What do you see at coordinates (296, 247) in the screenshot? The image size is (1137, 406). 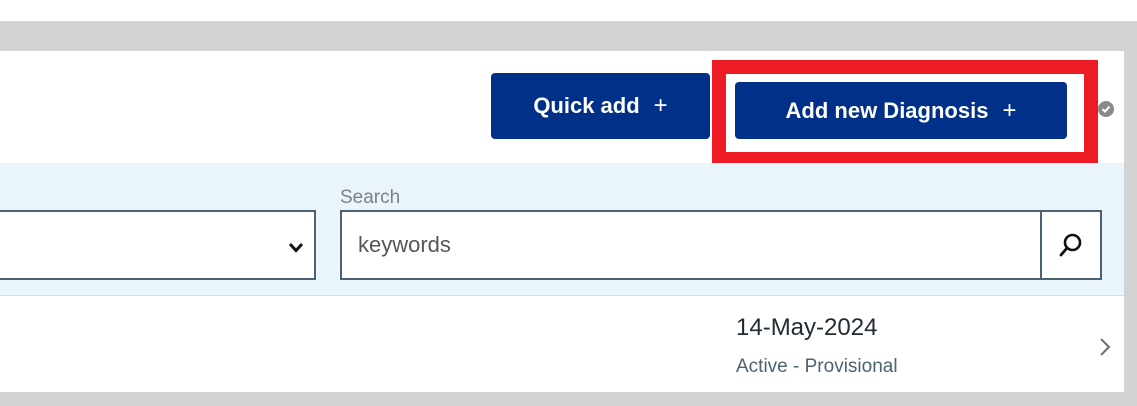 I see `chevron-down-icon` at bounding box center [296, 247].